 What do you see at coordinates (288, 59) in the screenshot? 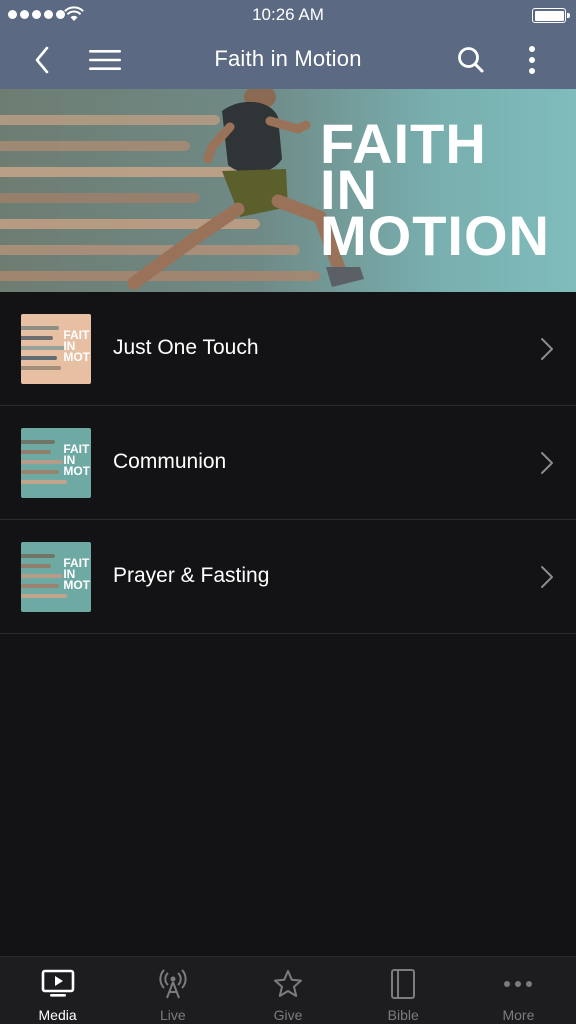
I see `navigation-bar: Faith in Motion` at bounding box center [288, 59].